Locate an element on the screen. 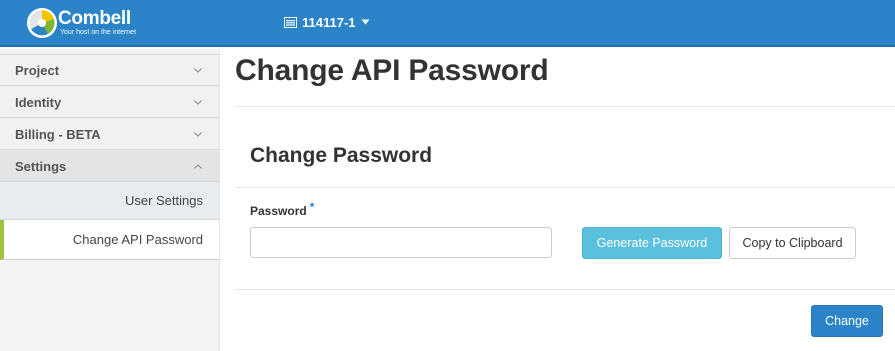 The width and height of the screenshot is (895, 351). password-label-text: Password is located at coordinates (278, 211).